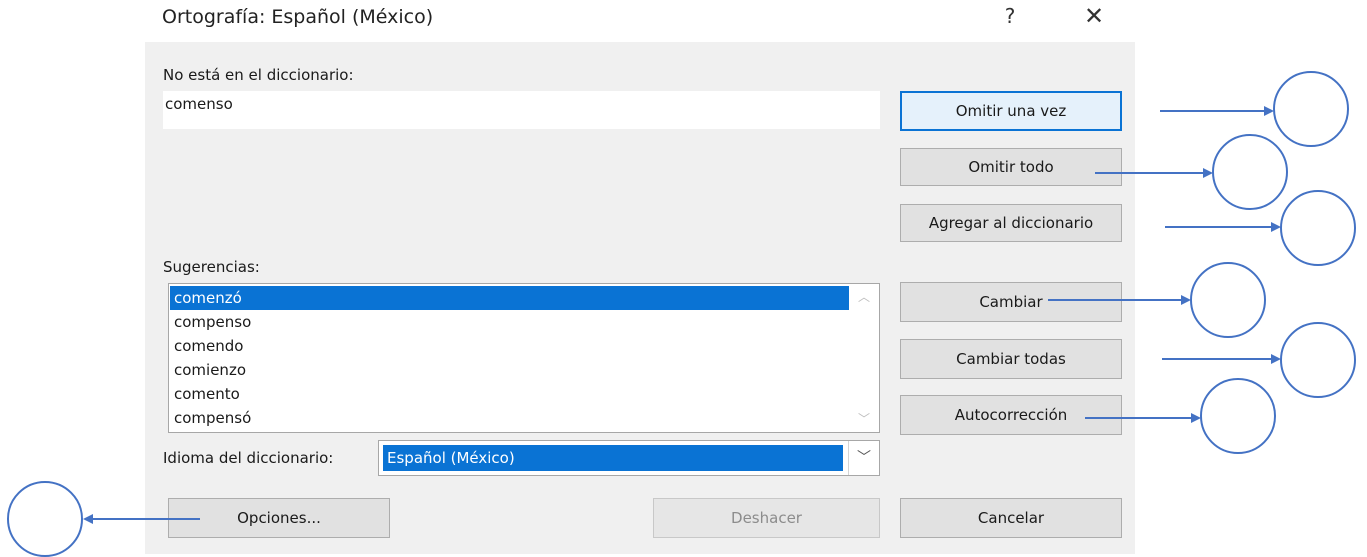  What do you see at coordinates (1011, 359) in the screenshot?
I see `change-all-button: Cambiar todas` at bounding box center [1011, 359].